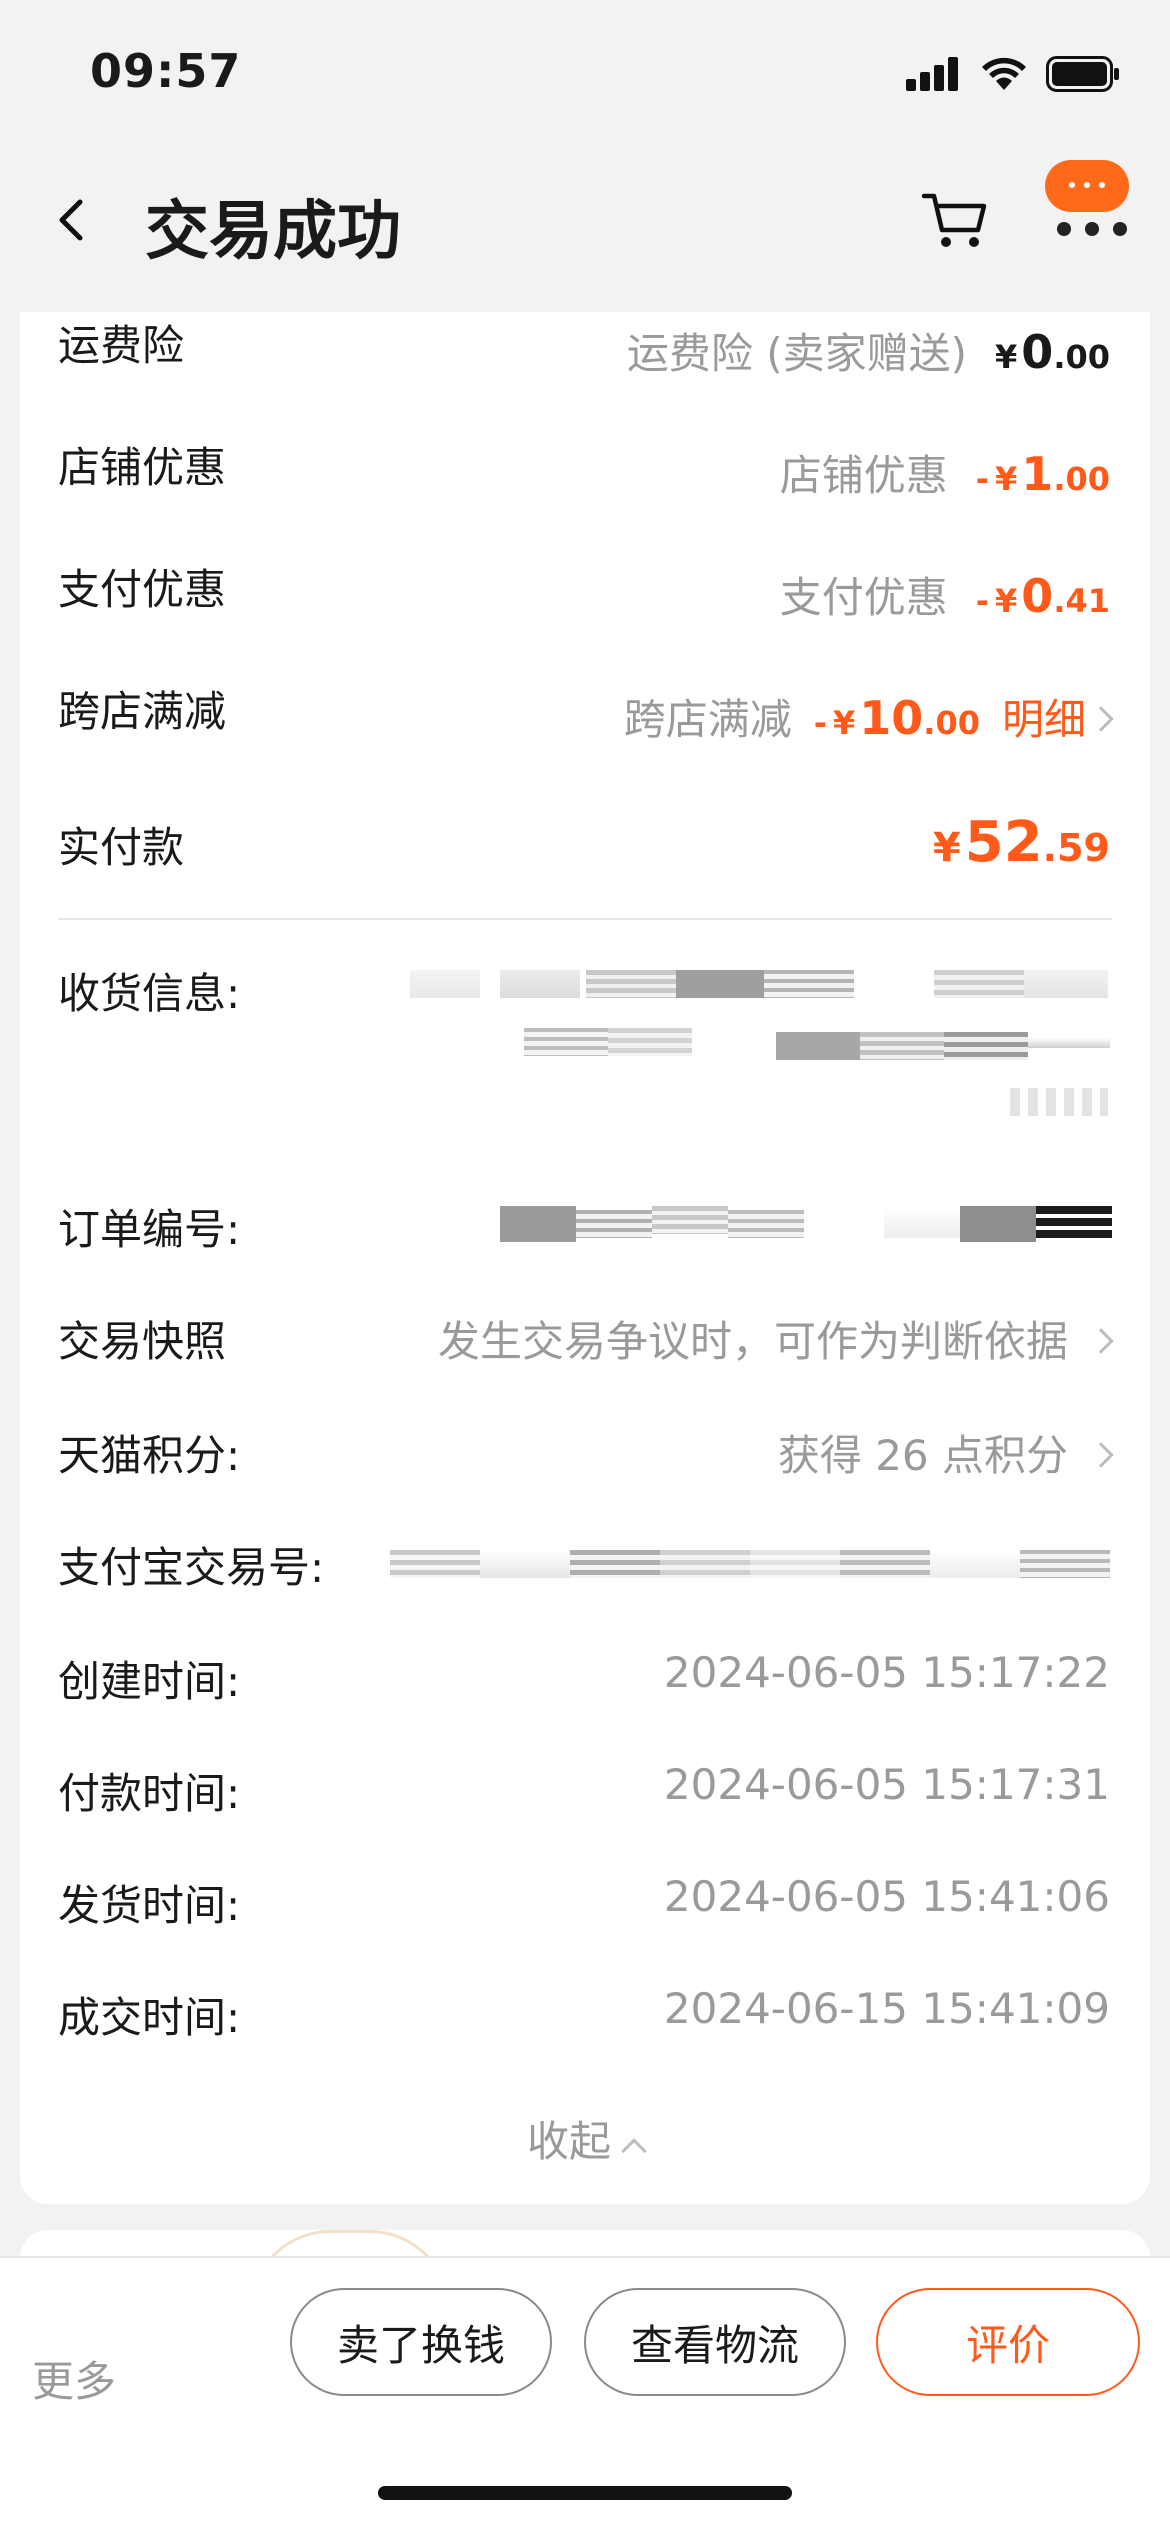 The width and height of the screenshot is (1170, 2532). I want to click on message-bubble-icon, so click(1087, 186).